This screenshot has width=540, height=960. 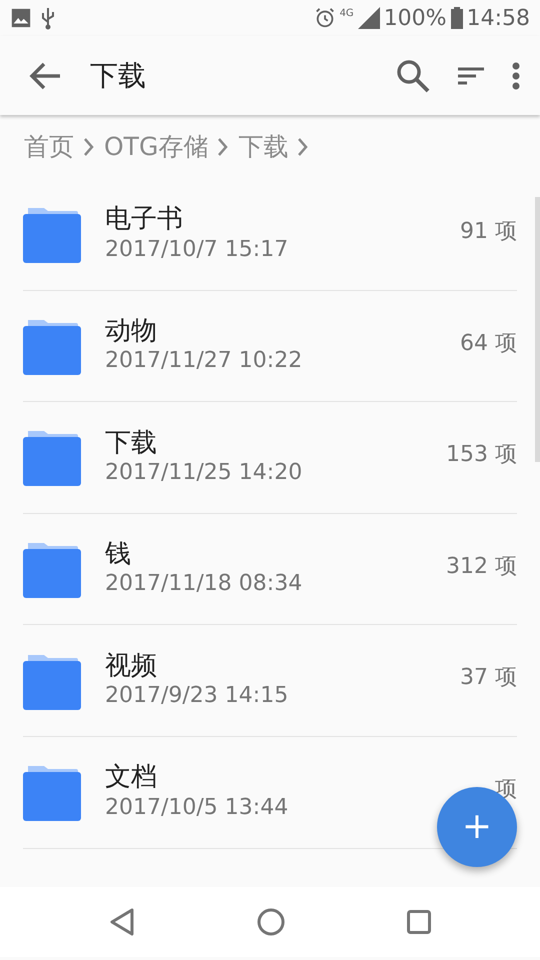 I want to click on image-icon, so click(x=21, y=18).